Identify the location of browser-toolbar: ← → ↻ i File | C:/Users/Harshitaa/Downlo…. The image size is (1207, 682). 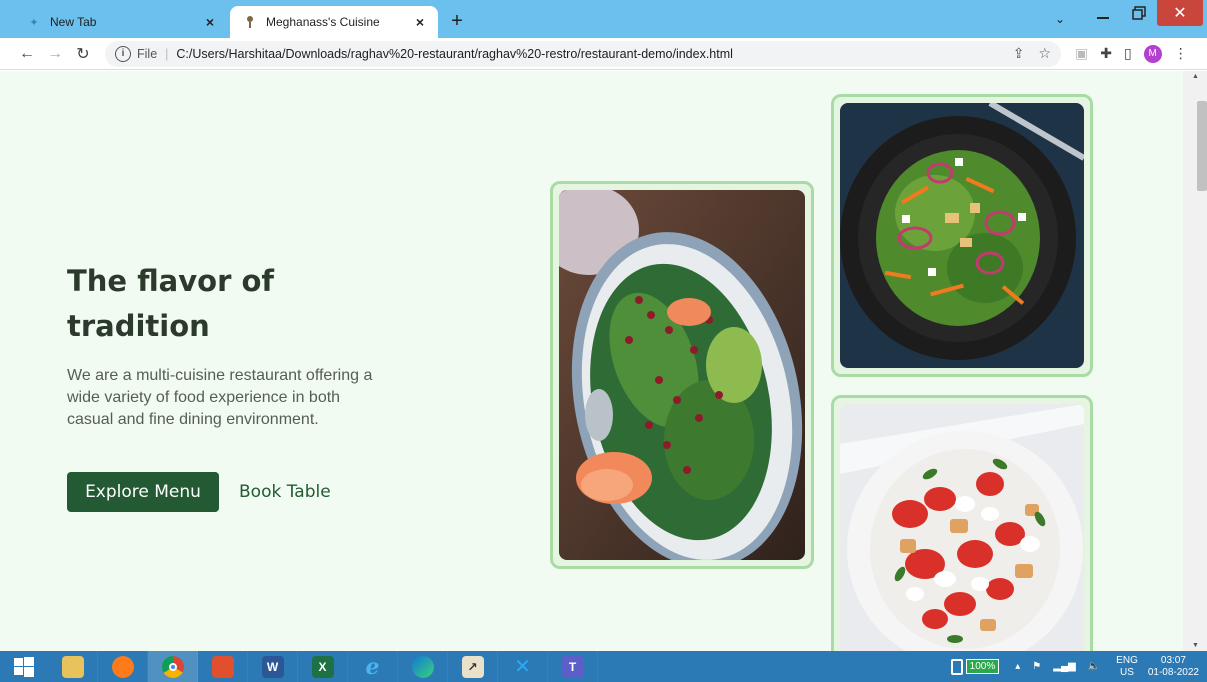
(603, 54).